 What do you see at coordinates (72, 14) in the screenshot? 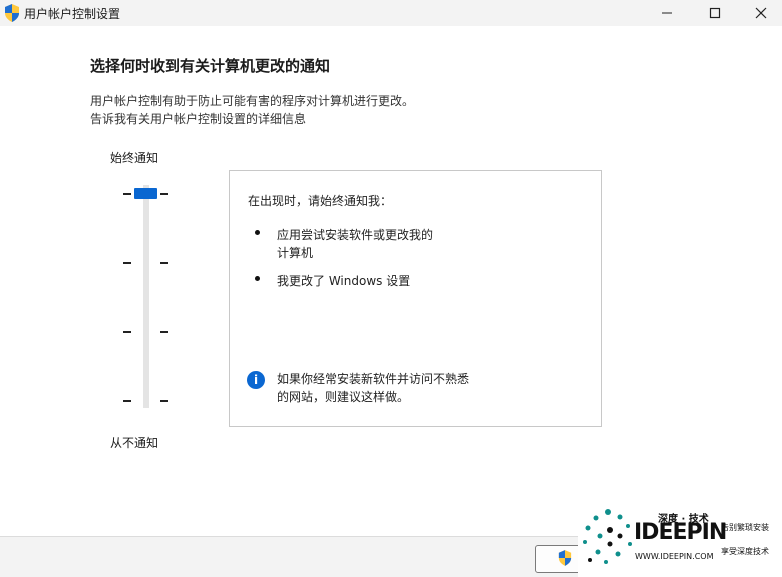
I see `window-title: 用户帐户控制设置` at bounding box center [72, 14].